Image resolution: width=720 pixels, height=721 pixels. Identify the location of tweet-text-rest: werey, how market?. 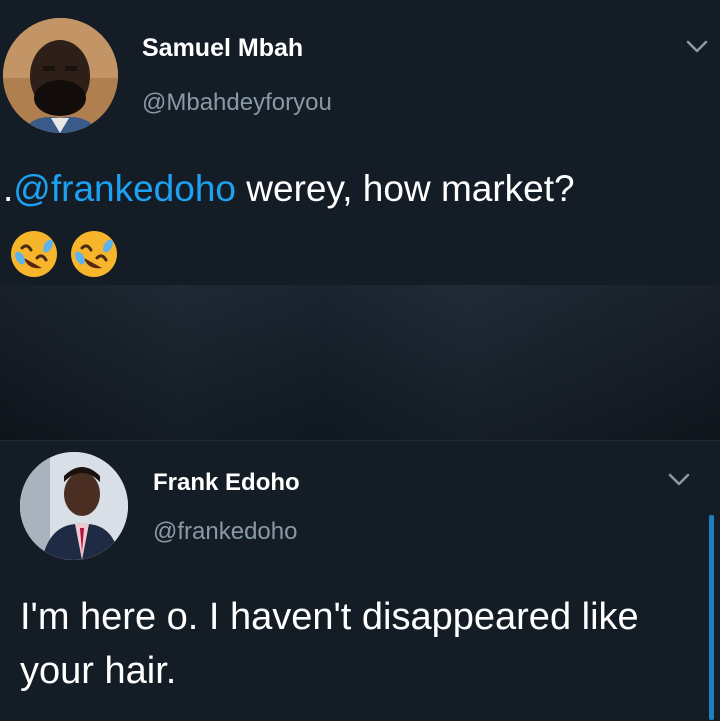
(405, 188).